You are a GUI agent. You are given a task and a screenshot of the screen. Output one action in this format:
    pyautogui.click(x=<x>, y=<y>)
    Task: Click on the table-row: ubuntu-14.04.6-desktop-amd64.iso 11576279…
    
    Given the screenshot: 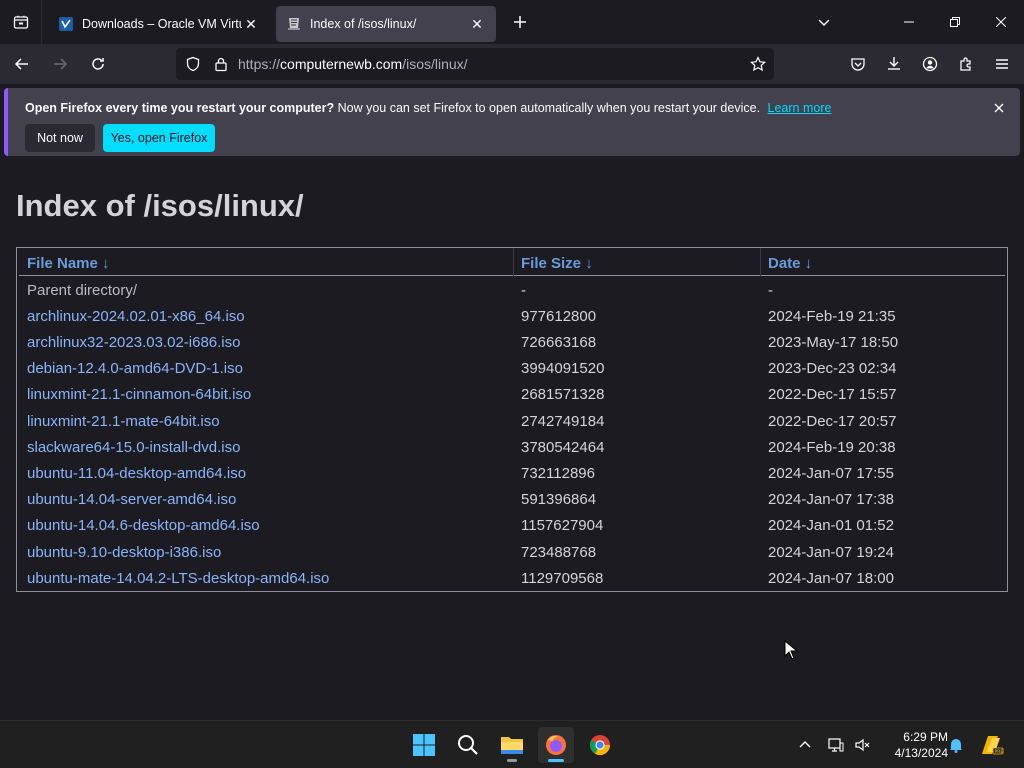 What is the action you would take?
    pyautogui.click(x=515, y=526)
    